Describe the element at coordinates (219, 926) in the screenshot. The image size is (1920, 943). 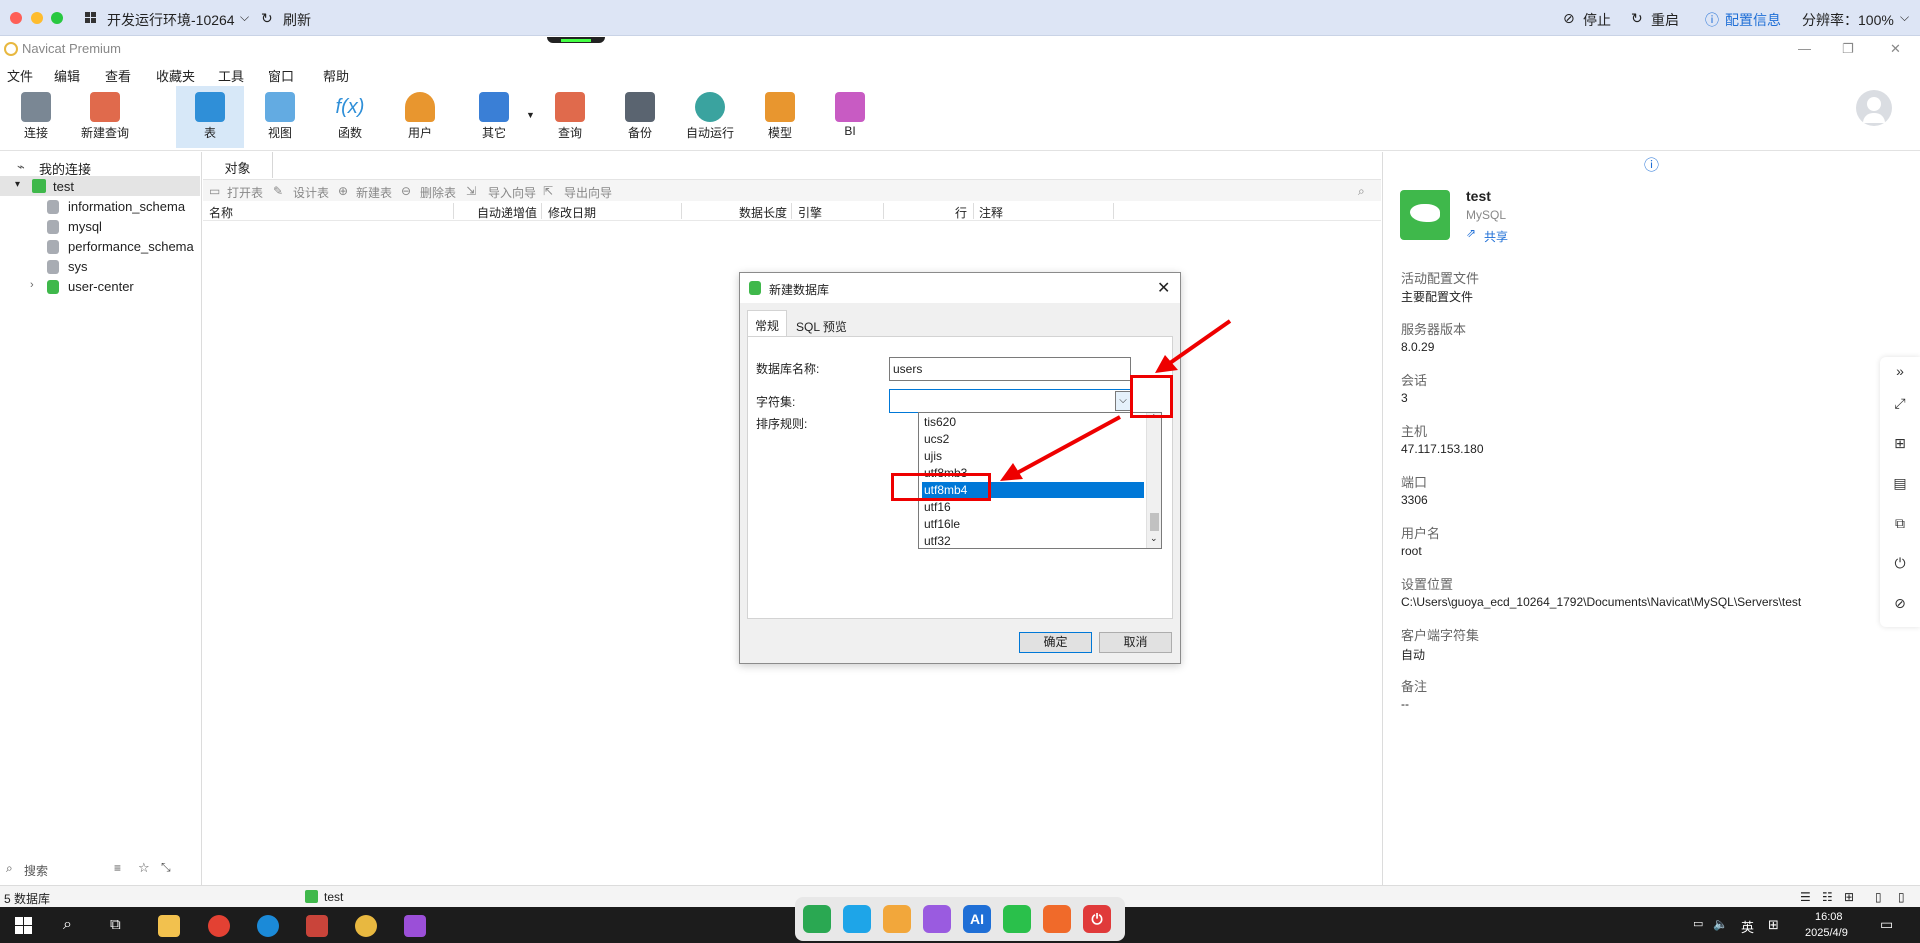
I see `chrome-icon` at that location.